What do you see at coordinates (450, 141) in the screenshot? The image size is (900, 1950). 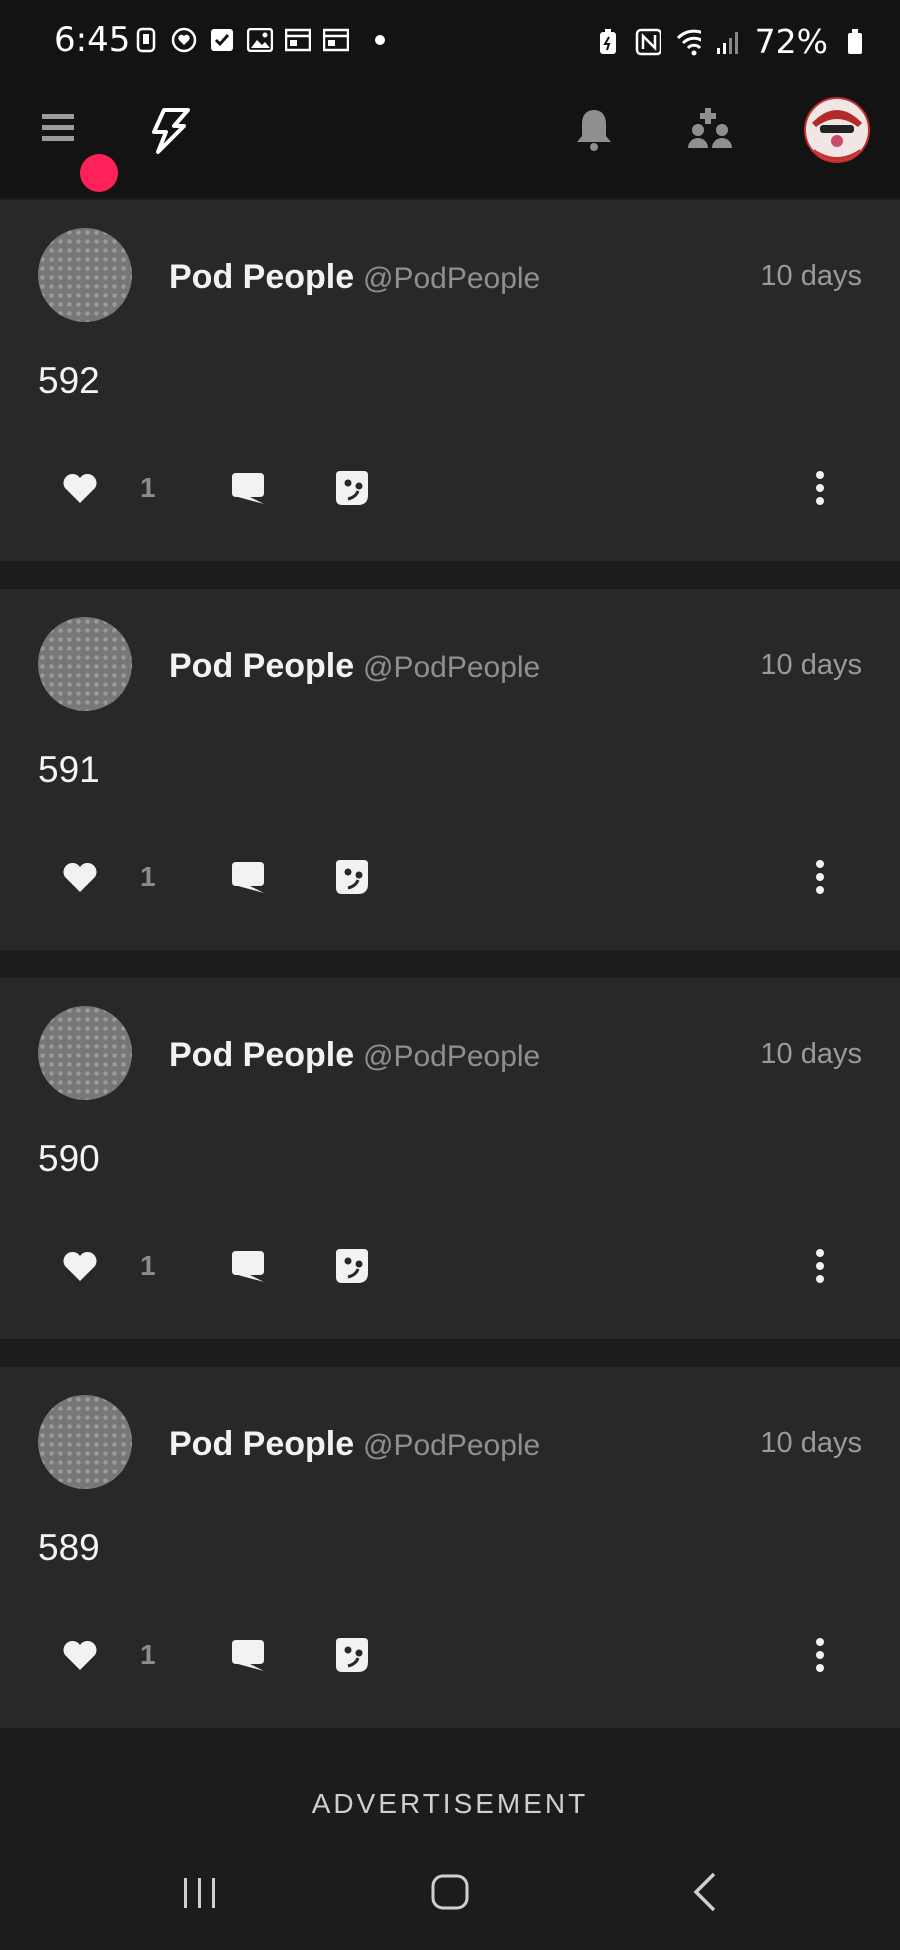 I see `app-header` at bounding box center [450, 141].